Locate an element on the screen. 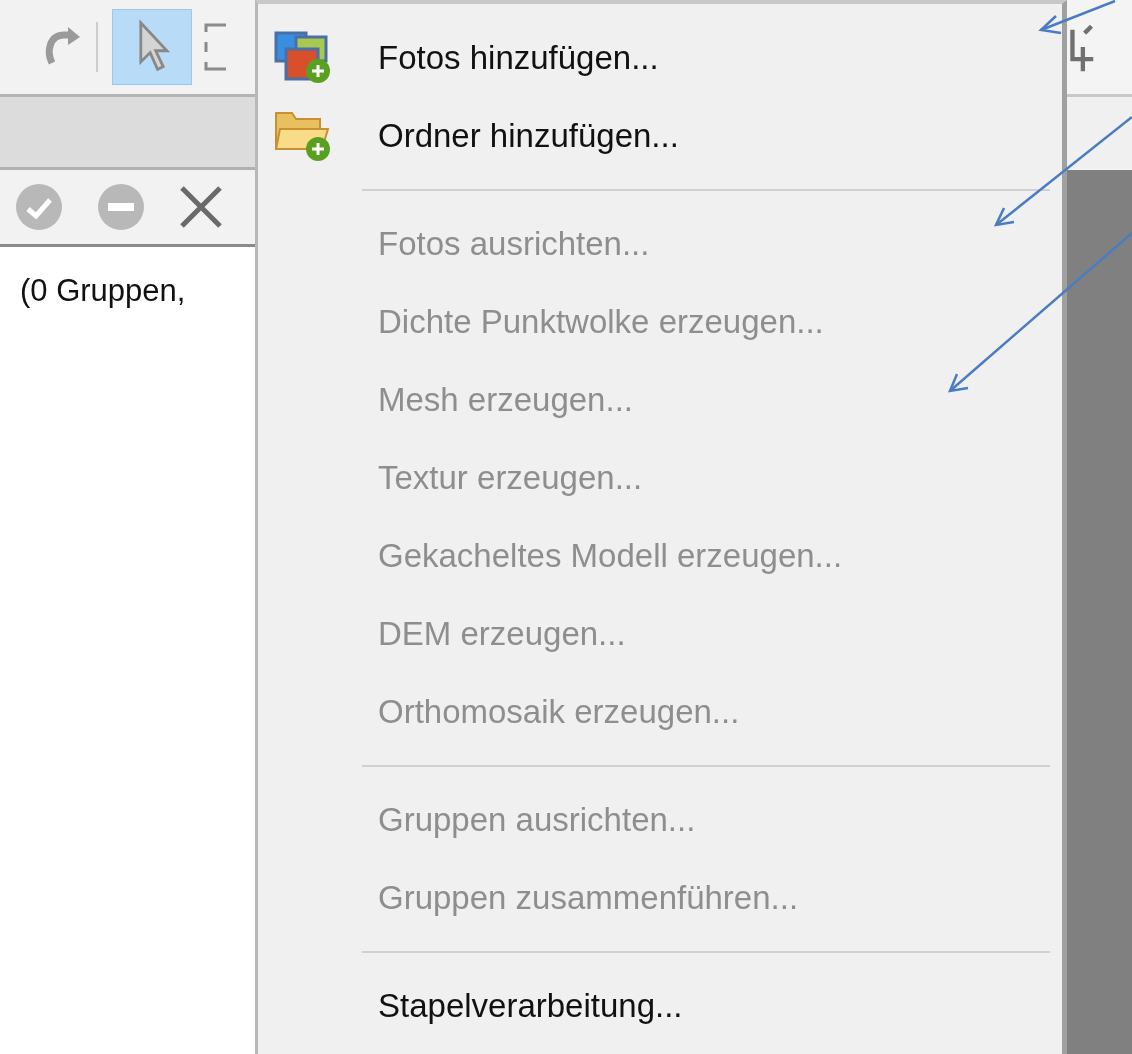  folder-add-icon is located at coordinates (303, 136).